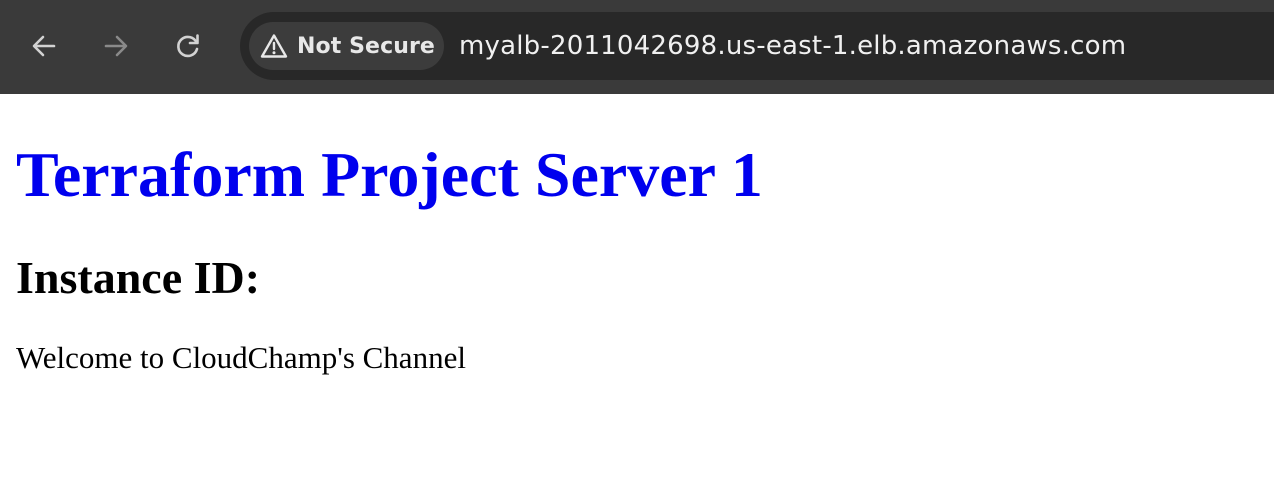  I want to click on back-button, so click(44, 46).